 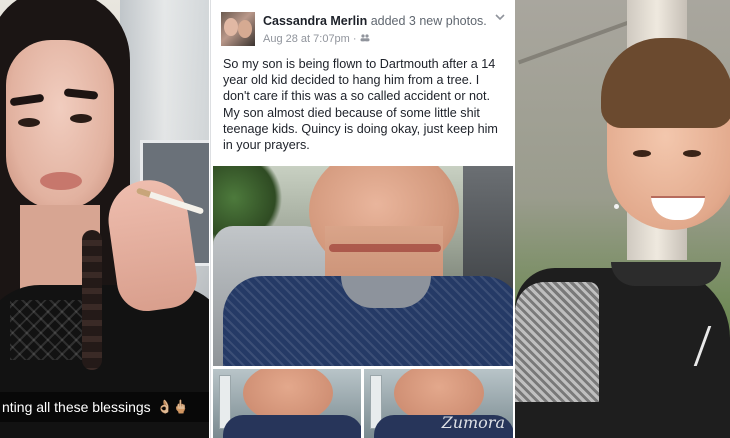 I want to click on lips, so click(x=61, y=181).